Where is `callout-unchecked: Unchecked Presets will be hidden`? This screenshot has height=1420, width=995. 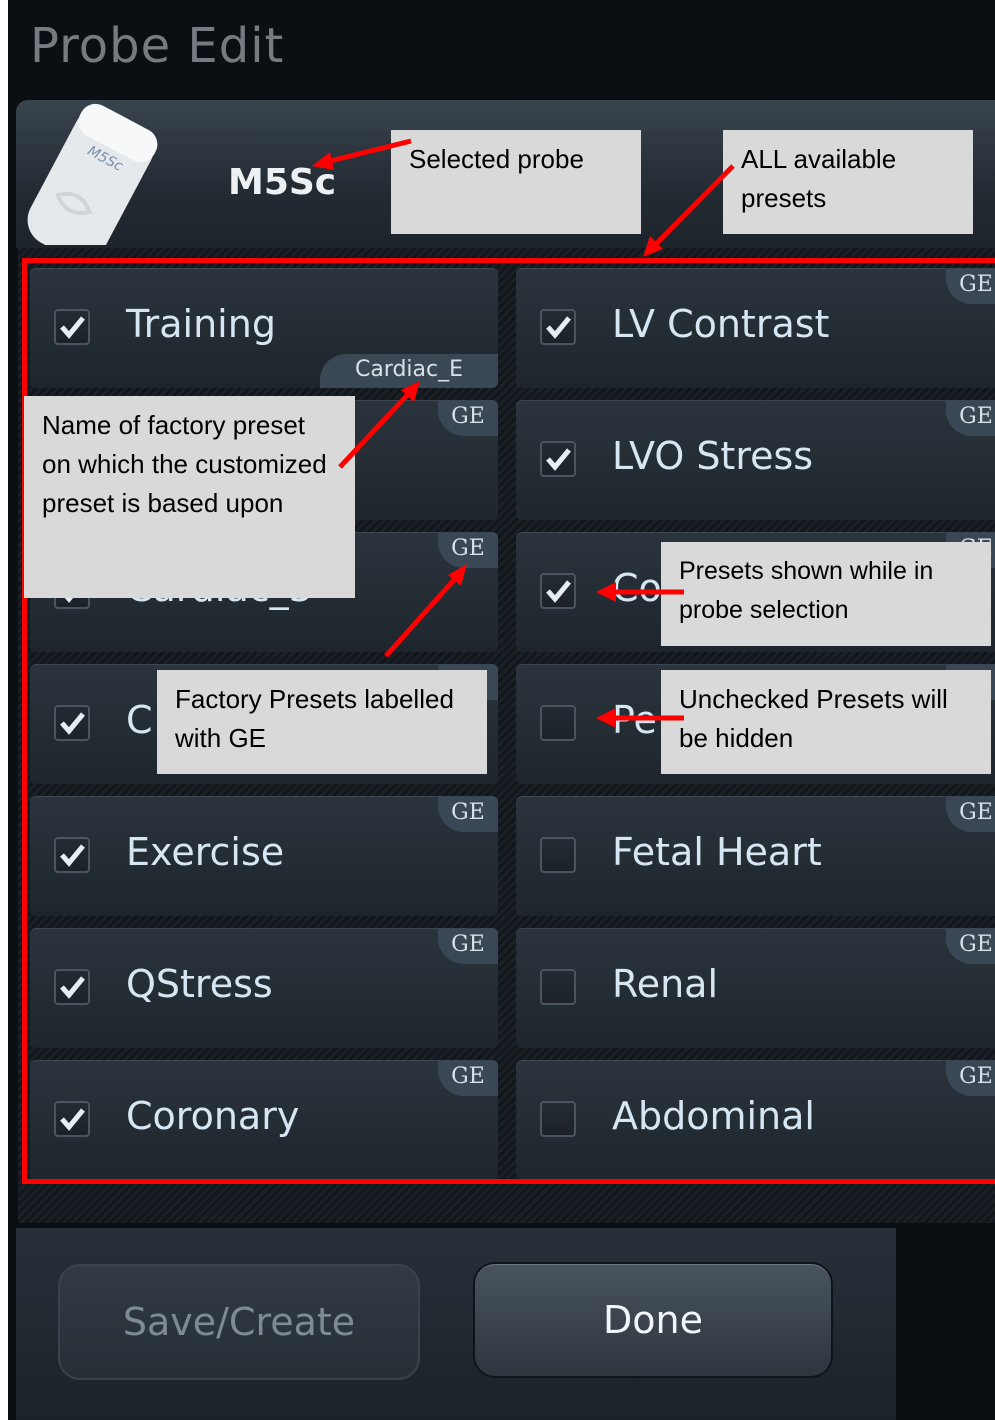
callout-unchecked: Unchecked Presets will be hidden is located at coordinates (826, 722).